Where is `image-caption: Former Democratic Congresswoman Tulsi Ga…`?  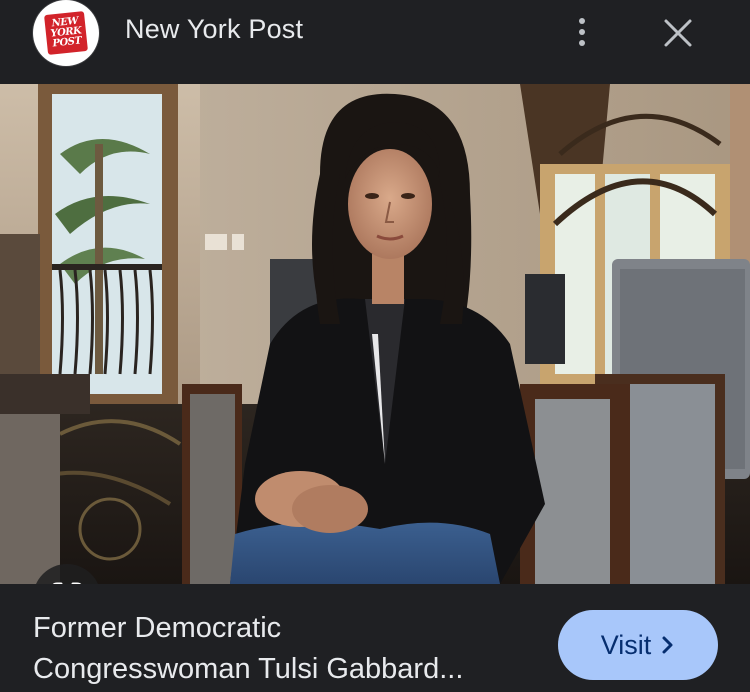
image-caption: Former Democratic Congresswoman Tulsi Ga… is located at coordinates (283, 649).